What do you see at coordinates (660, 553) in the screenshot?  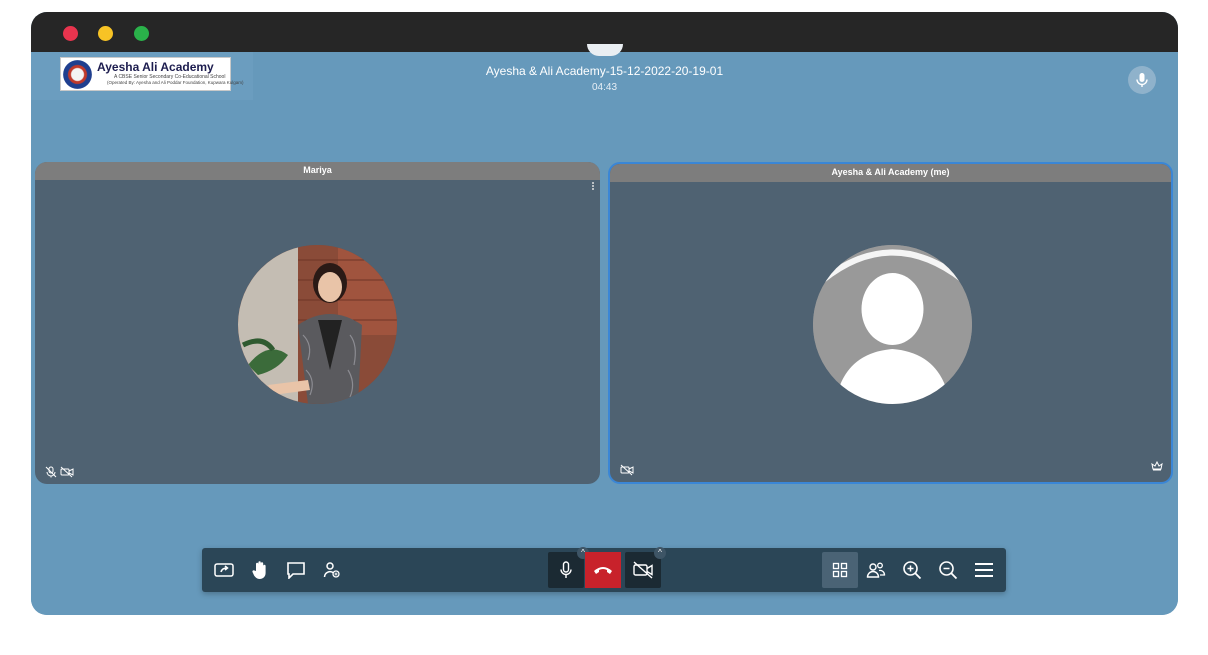 I see `camera-options-caret: ^` at bounding box center [660, 553].